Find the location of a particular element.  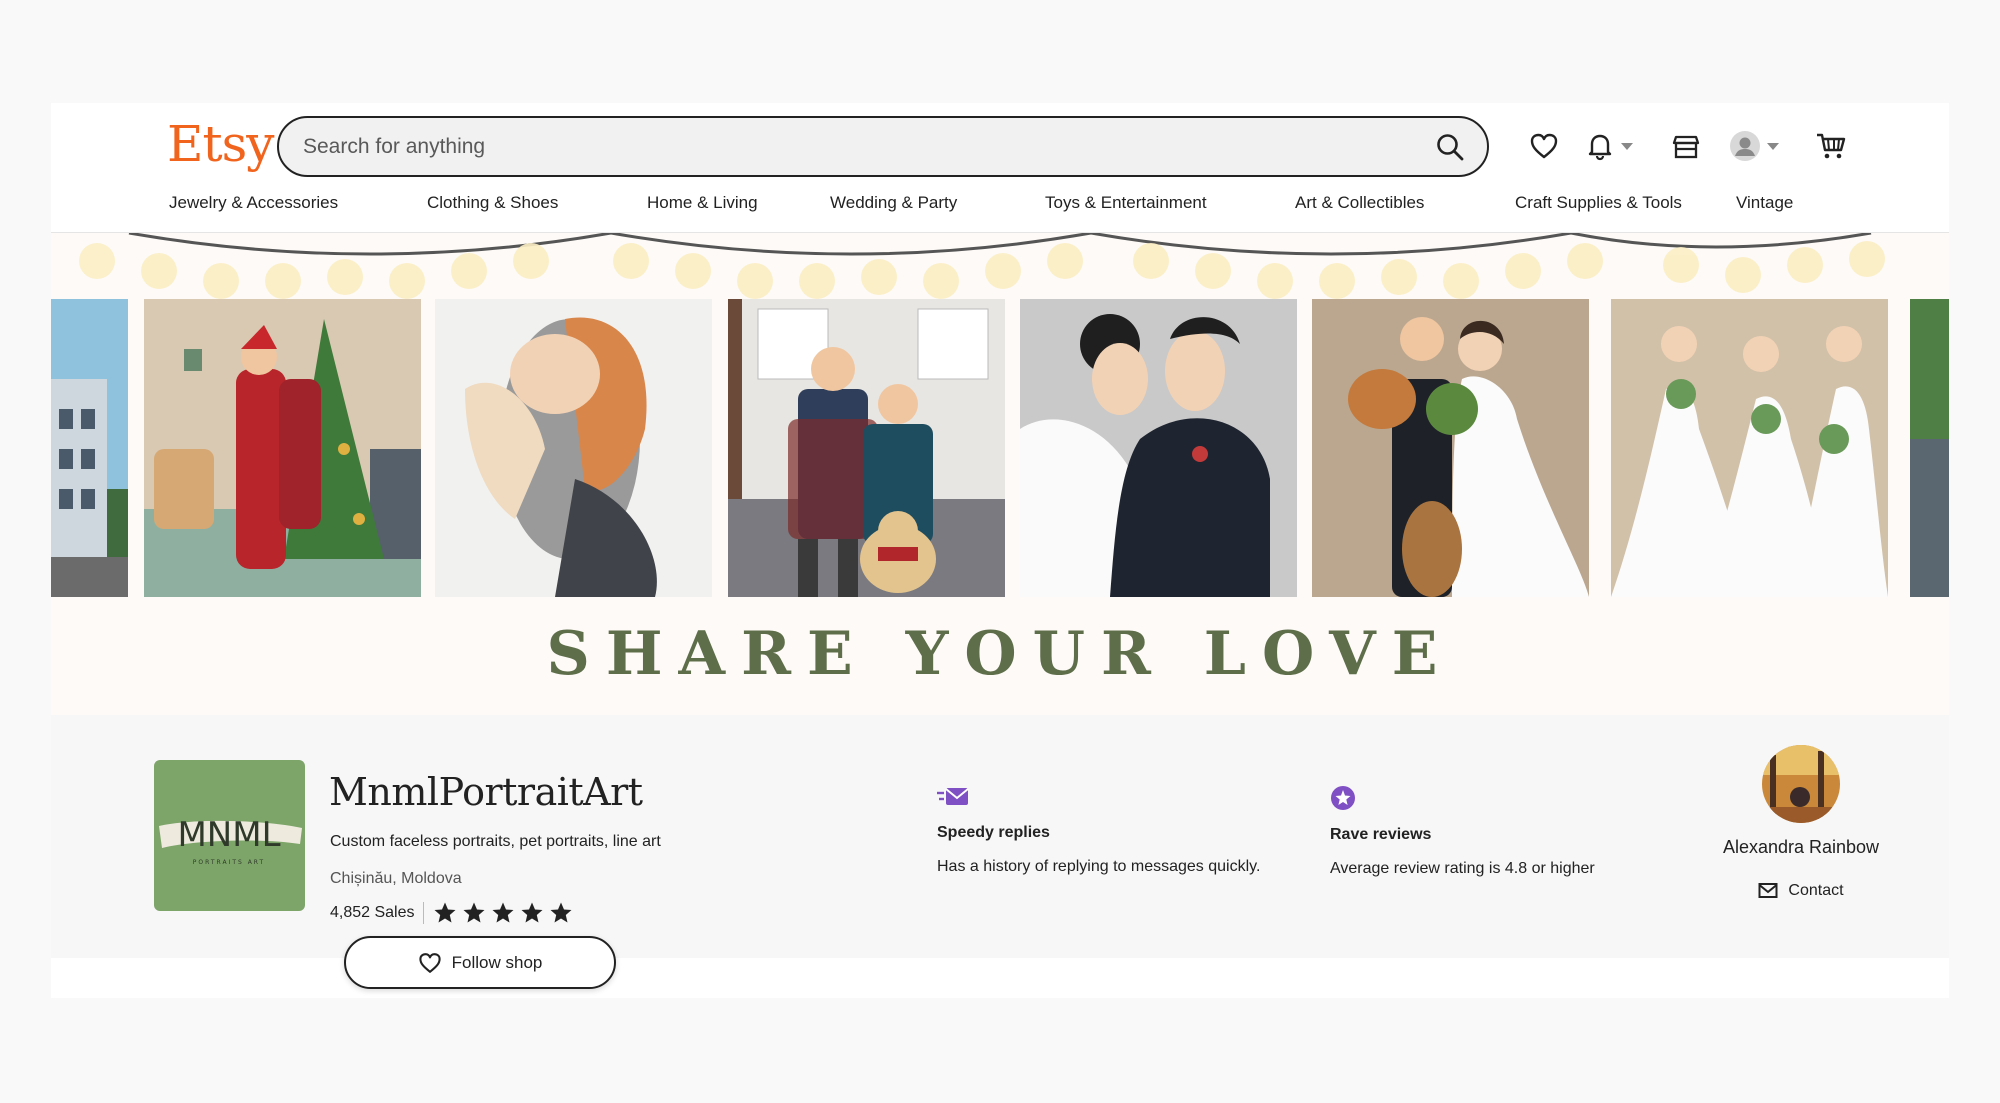

banner-portrait-tree is located at coordinates (1929, 448).